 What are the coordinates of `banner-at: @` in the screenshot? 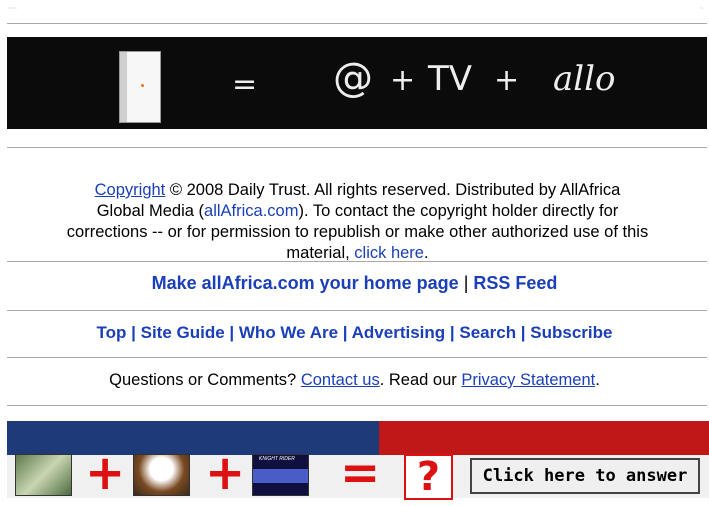 It's located at (353, 78).